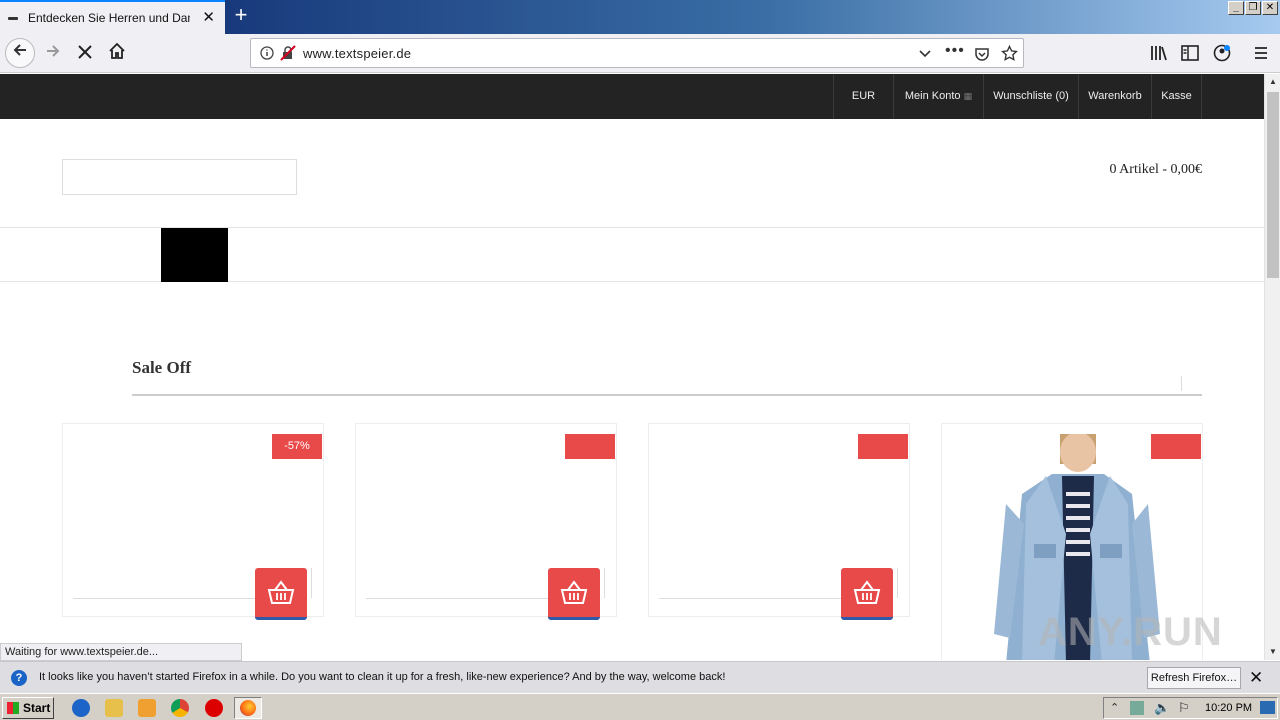 The height and width of the screenshot is (720, 1280). Describe the element at coordinates (1130, 632) in the screenshot. I see `watermark-logo: ANY.RUN` at that location.